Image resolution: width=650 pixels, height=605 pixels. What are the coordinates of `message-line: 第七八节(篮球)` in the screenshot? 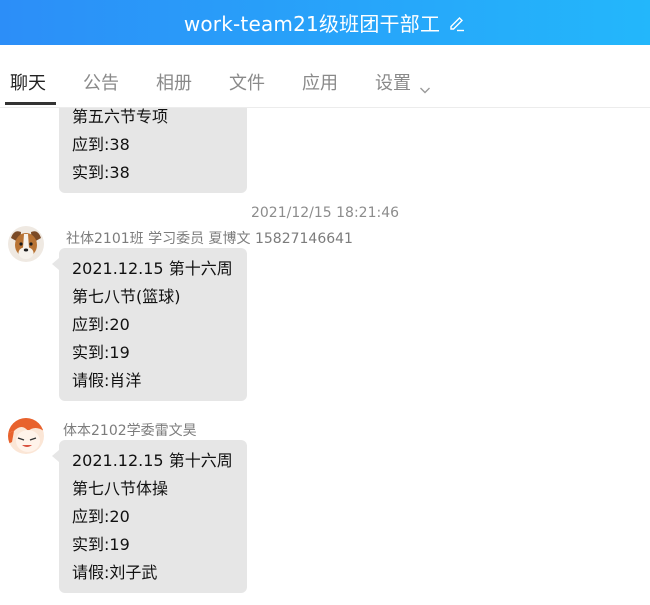 It's located at (126, 296).